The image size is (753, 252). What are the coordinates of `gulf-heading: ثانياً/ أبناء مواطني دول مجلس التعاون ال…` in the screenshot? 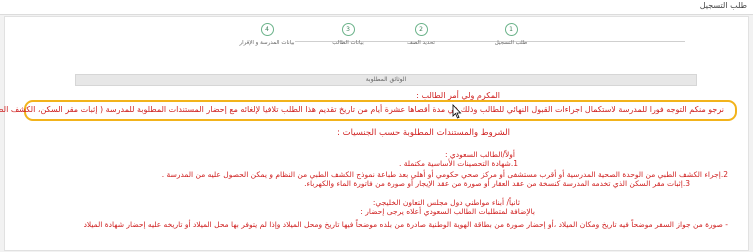 It's located at (446, 202).